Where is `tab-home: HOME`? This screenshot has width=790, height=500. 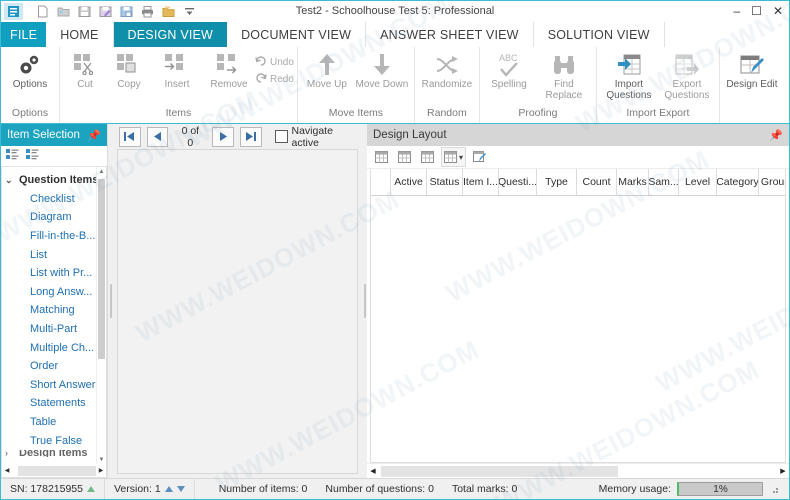
tab-home: HOME is located at coordinates (80, 34).